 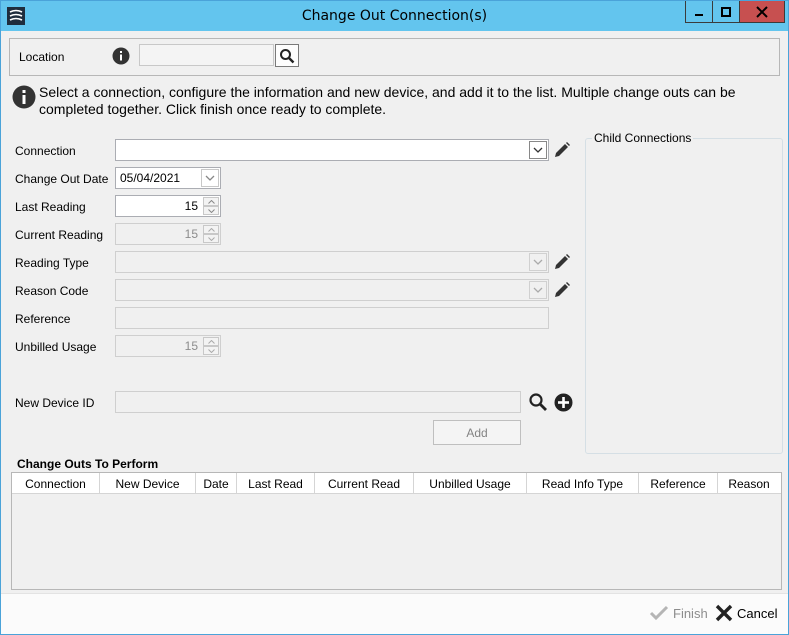 I want to click on window-title: Change Out Connection(s), so click(x=394, y=16).